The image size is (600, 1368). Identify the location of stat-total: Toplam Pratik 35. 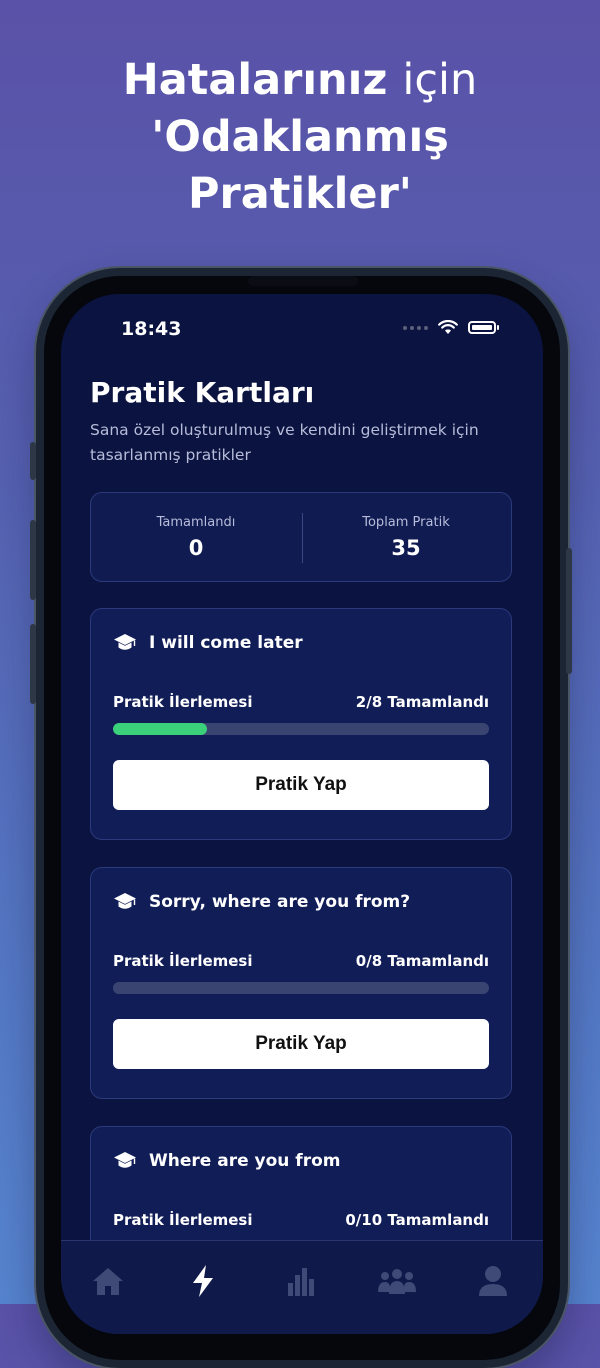
(406, 537).